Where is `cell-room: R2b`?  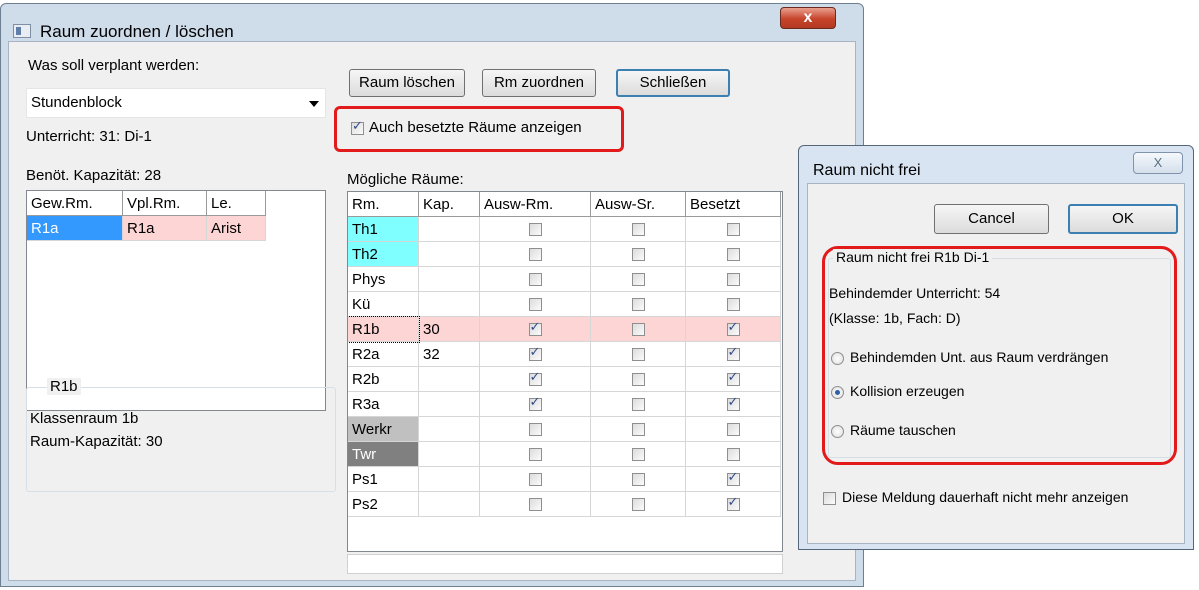
cell-room: R2b is located at coordinates (383, 379).